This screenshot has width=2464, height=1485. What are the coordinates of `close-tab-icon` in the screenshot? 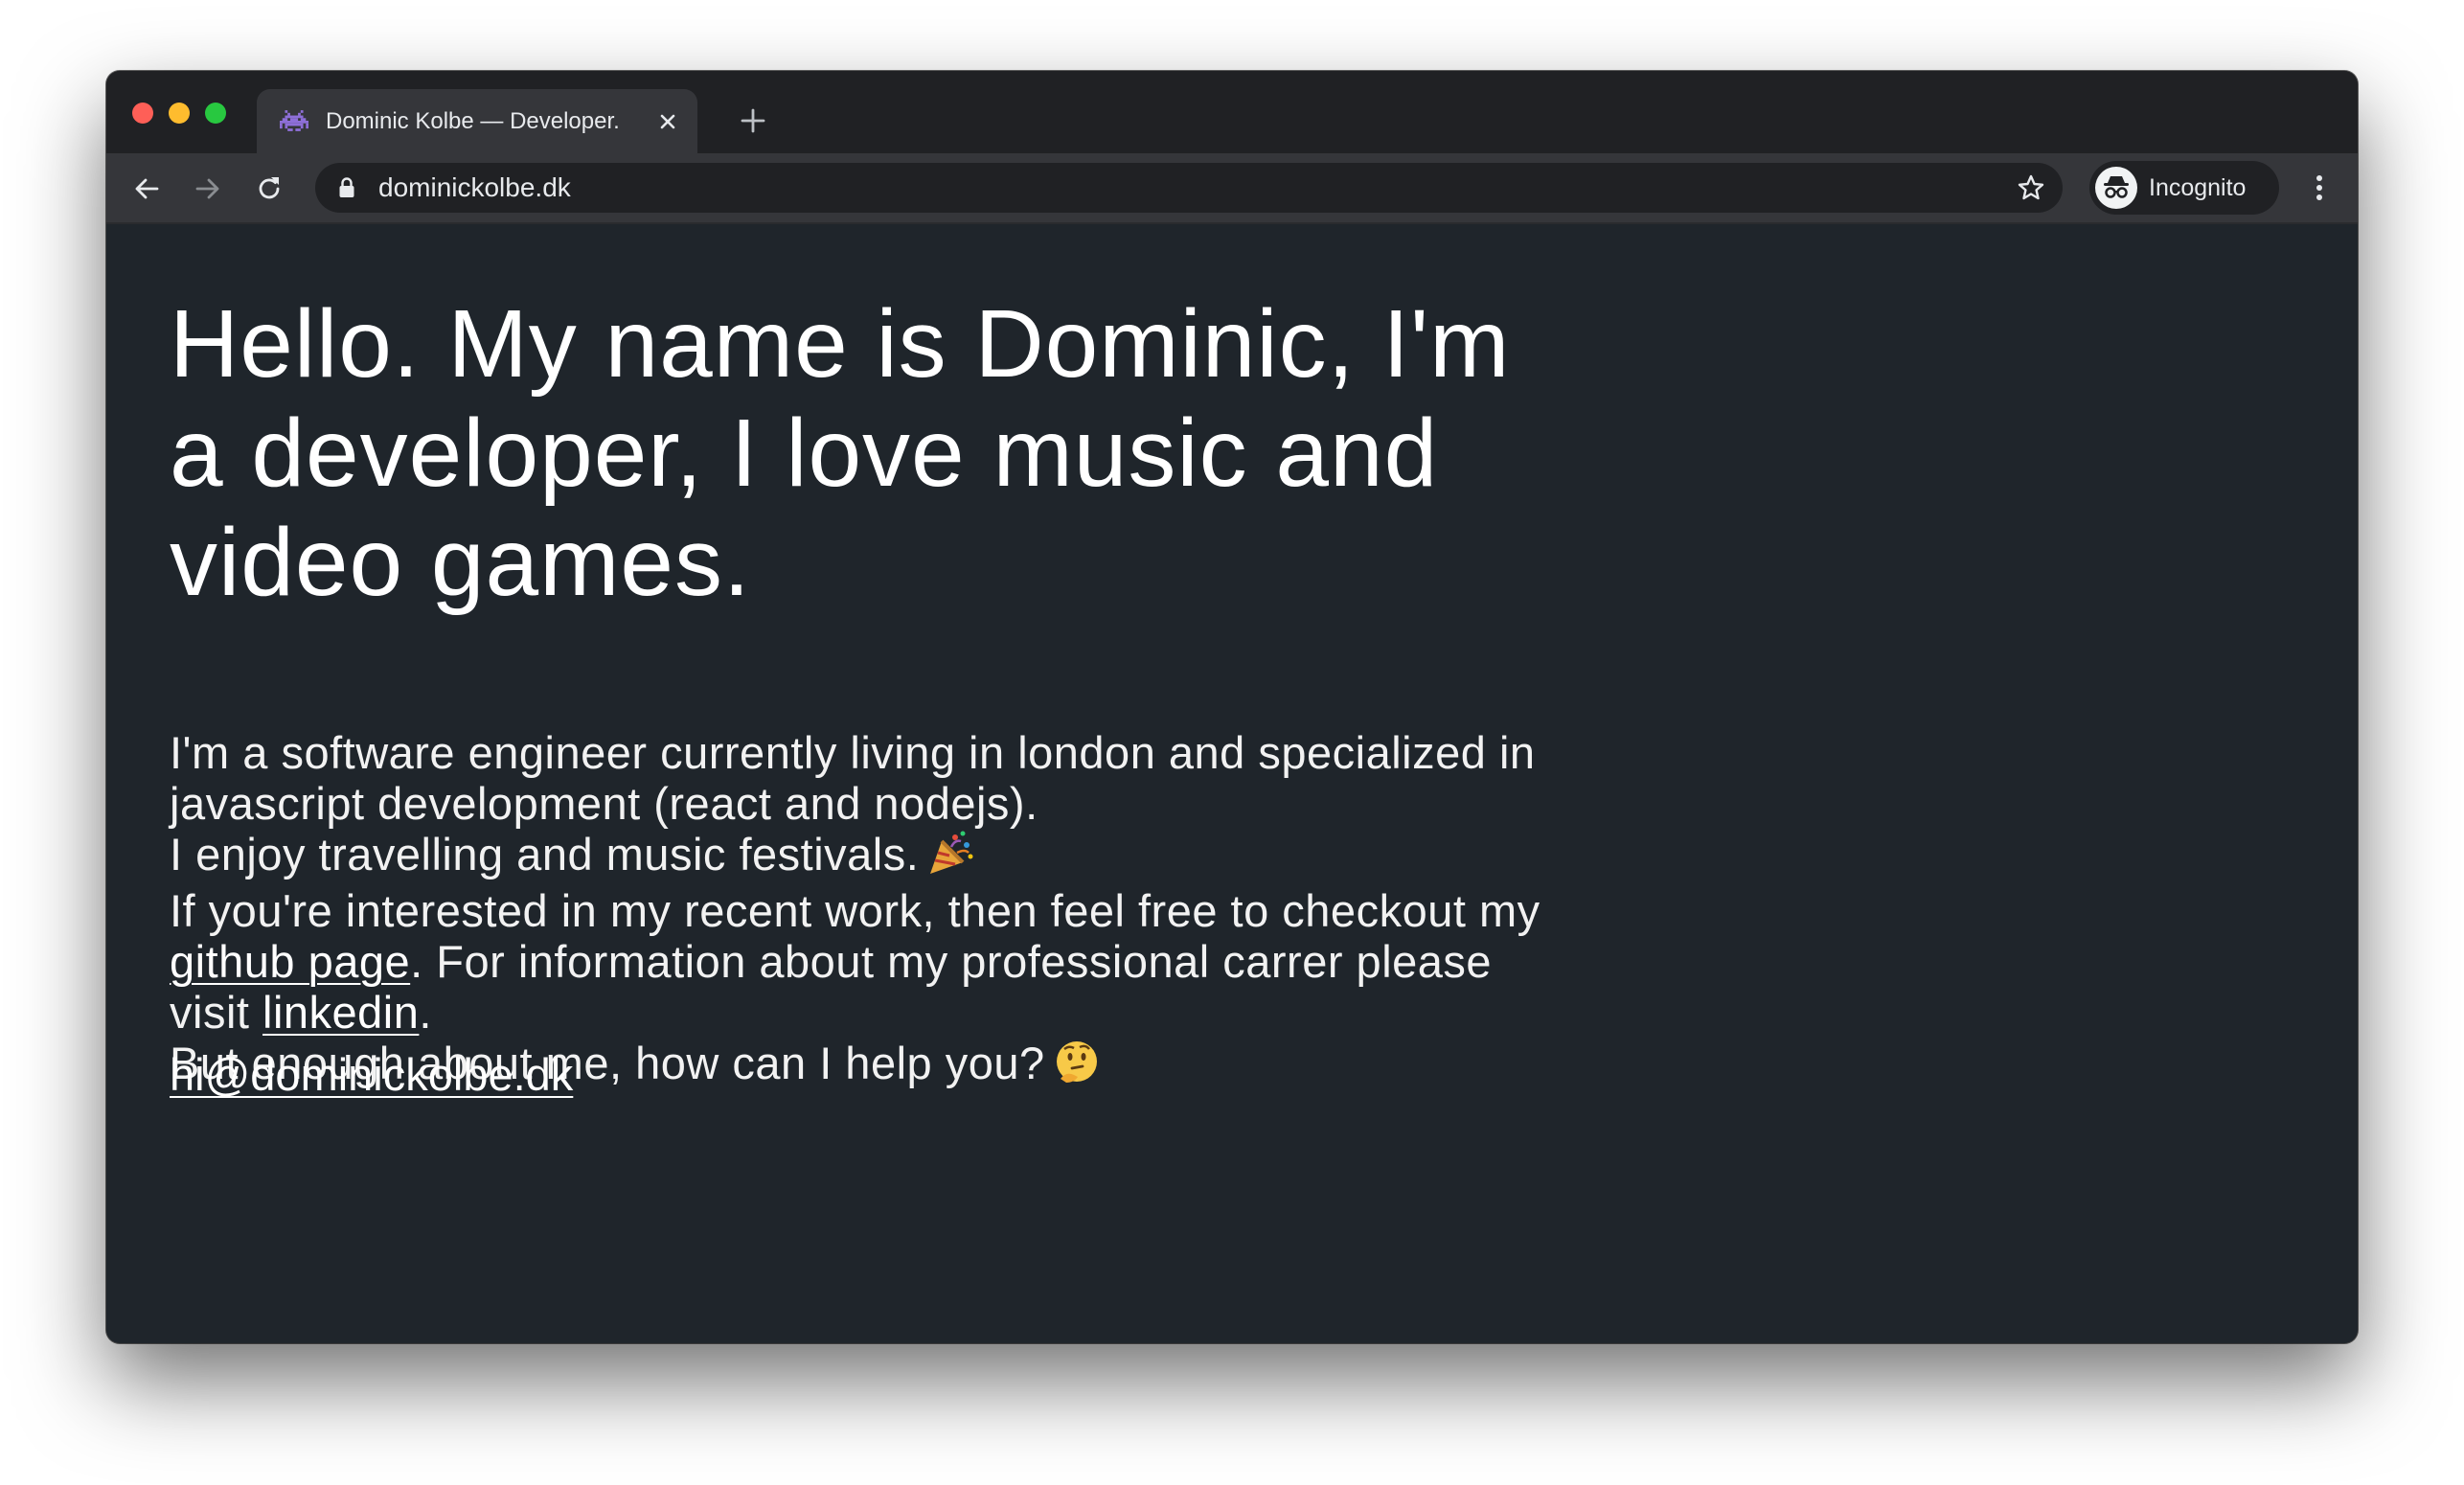 It's located at (667, 121).